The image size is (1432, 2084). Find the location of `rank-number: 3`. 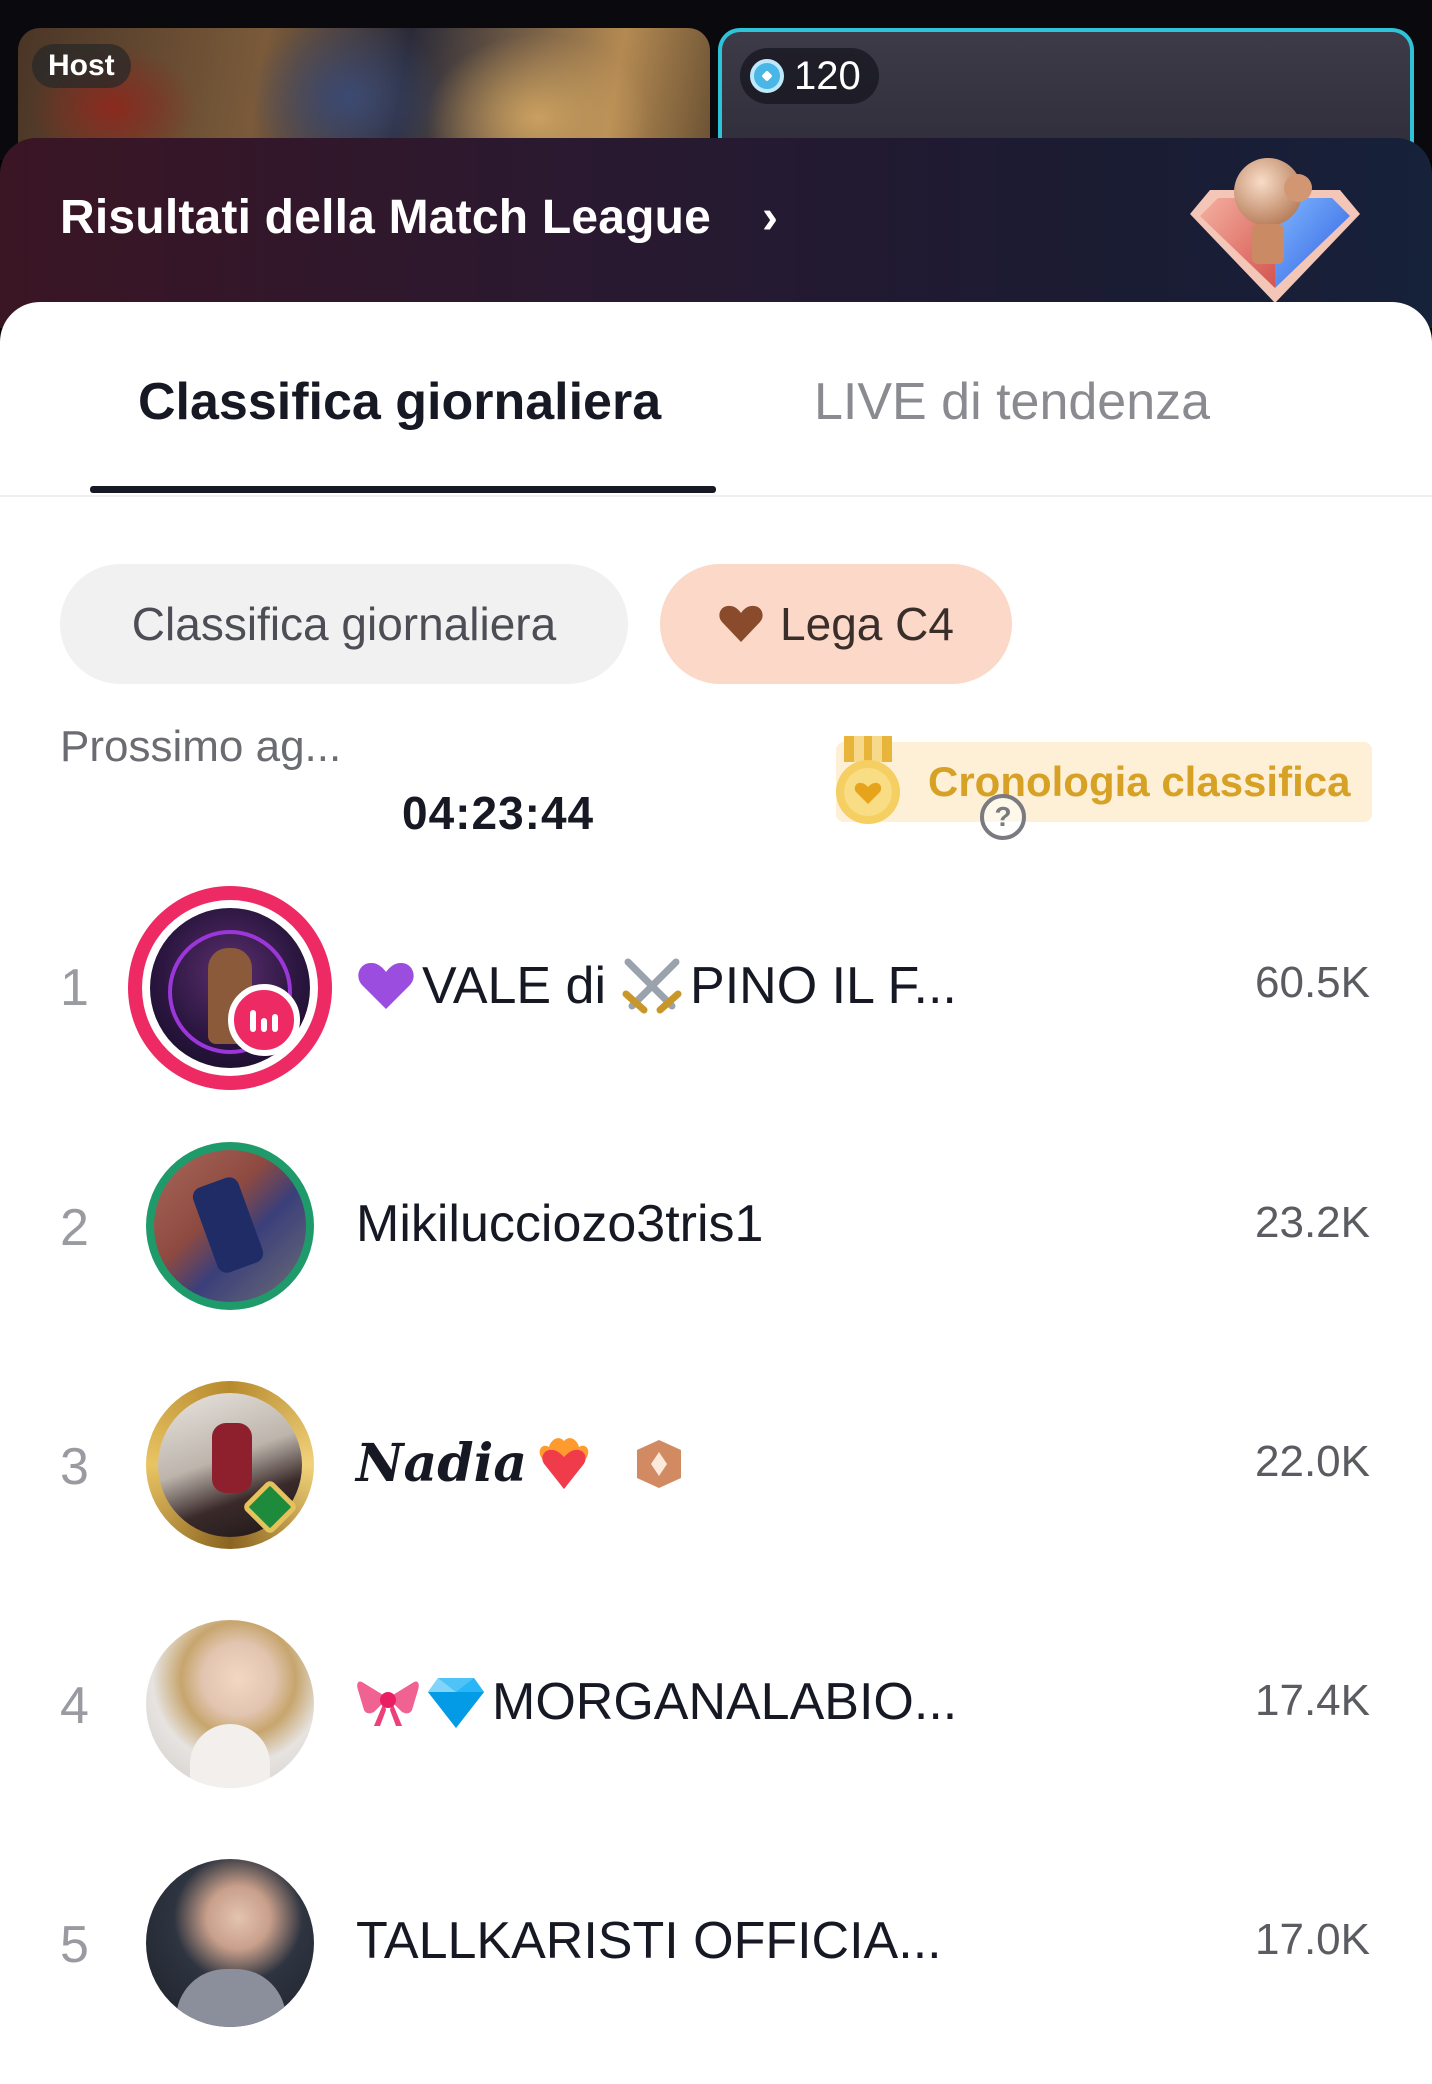

rank-number: 3 is located at coordinates (74, 1467).